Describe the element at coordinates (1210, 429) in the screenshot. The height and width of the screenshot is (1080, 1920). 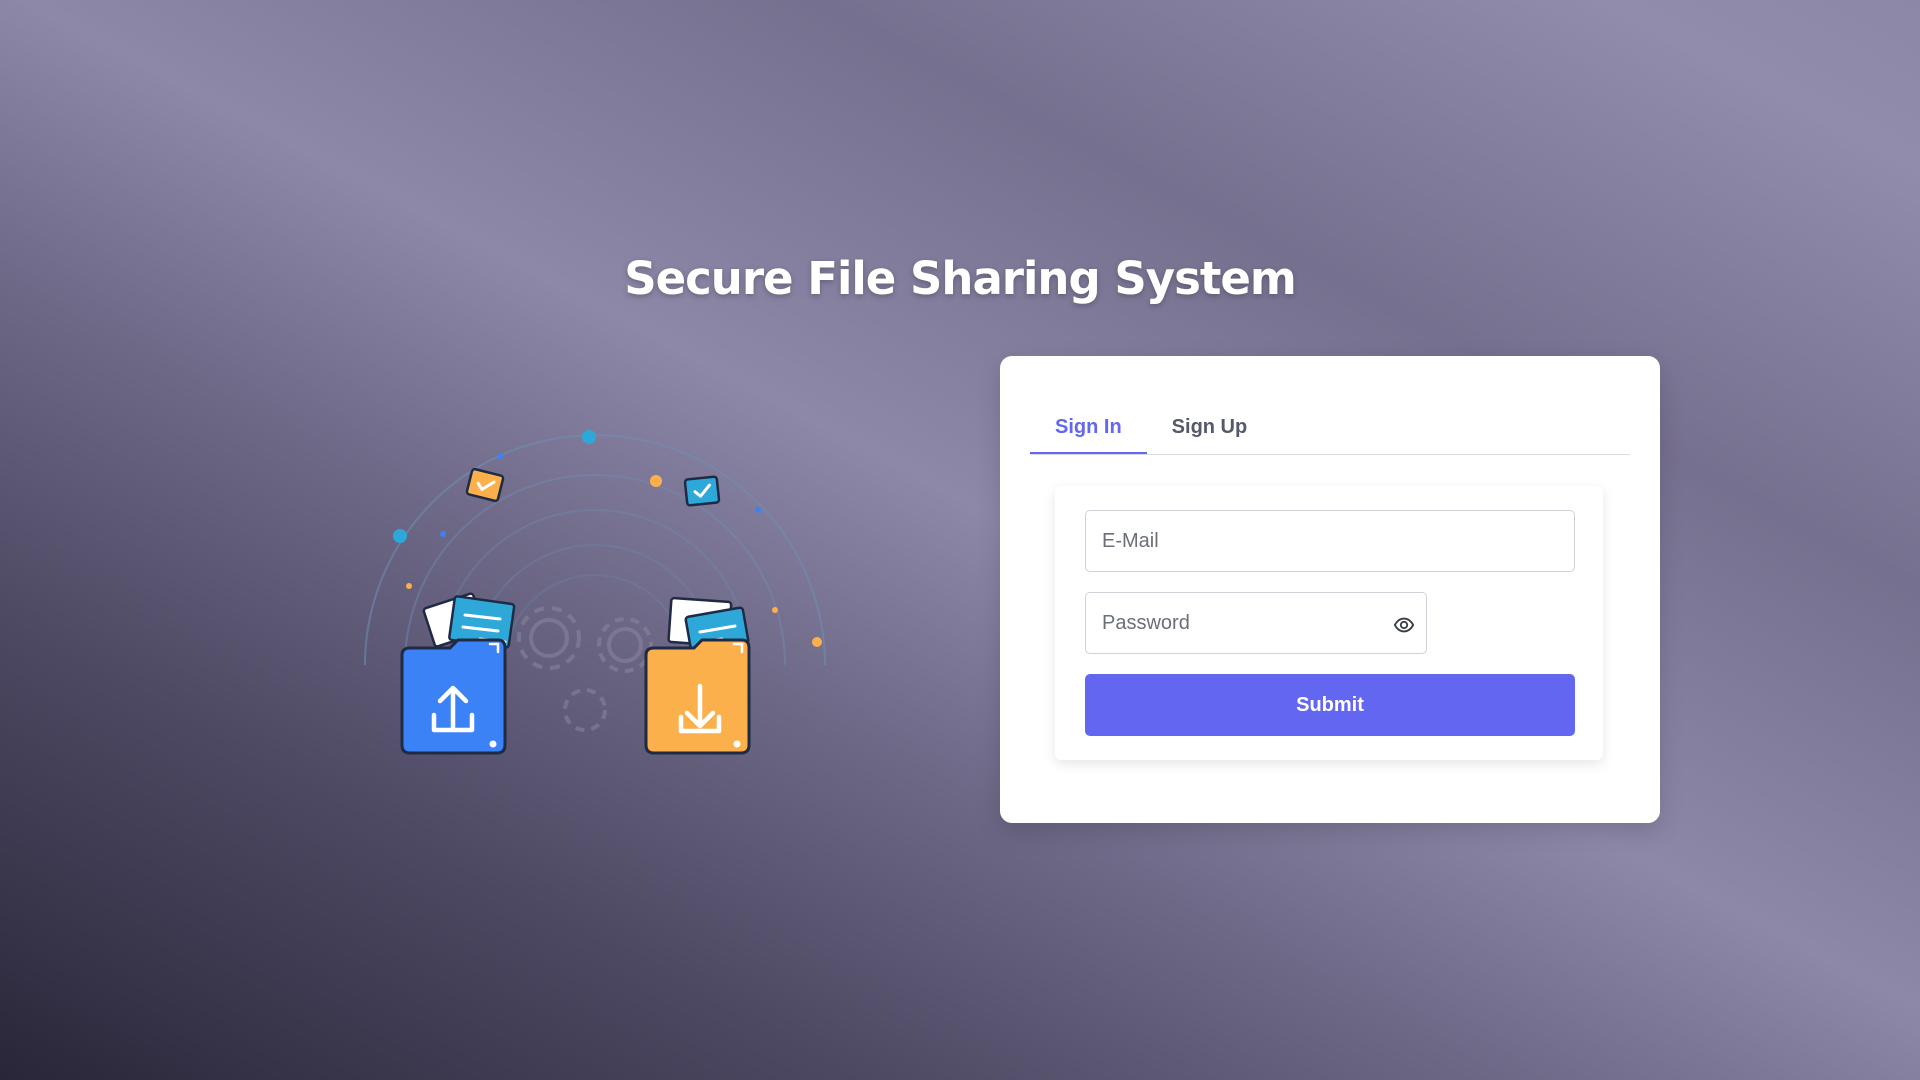
I see `tab-sign-up: Sign Up` at that location.